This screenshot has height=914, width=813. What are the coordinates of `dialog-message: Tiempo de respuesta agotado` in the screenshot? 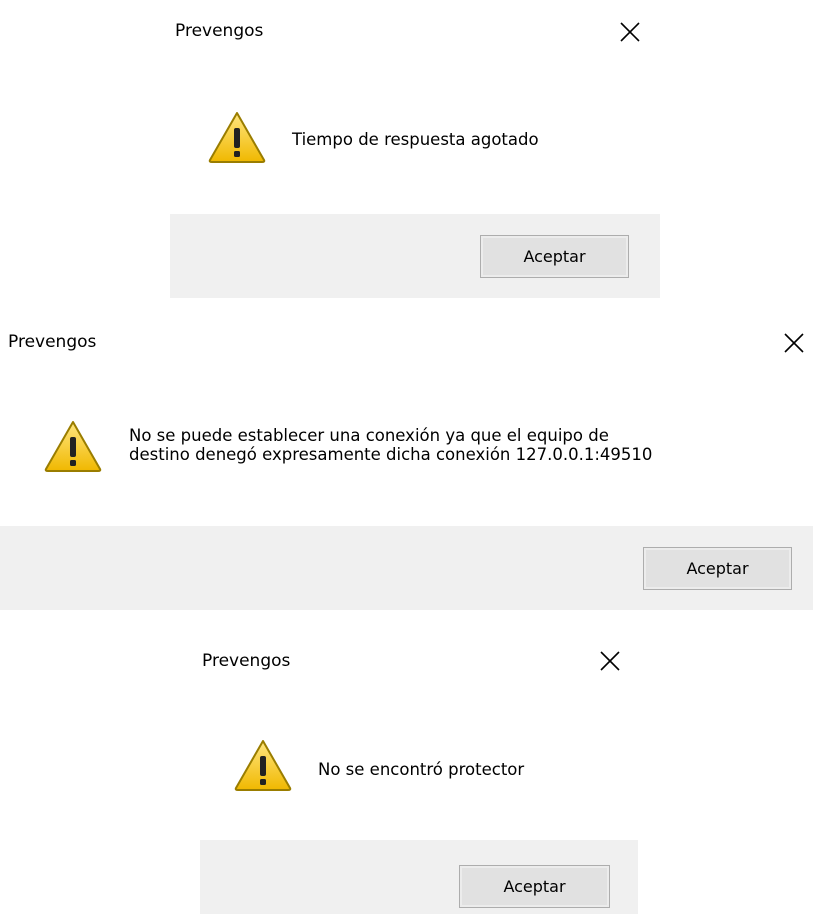 It's located at (415, 139).